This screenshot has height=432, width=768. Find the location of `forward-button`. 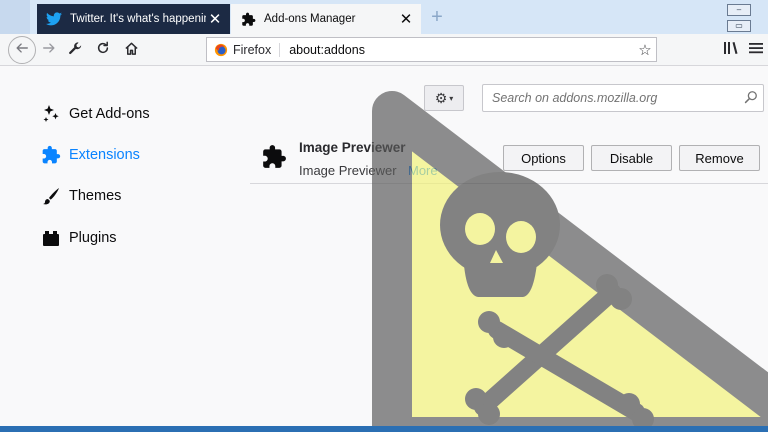

forward-button is located at coordinates (49, 50).